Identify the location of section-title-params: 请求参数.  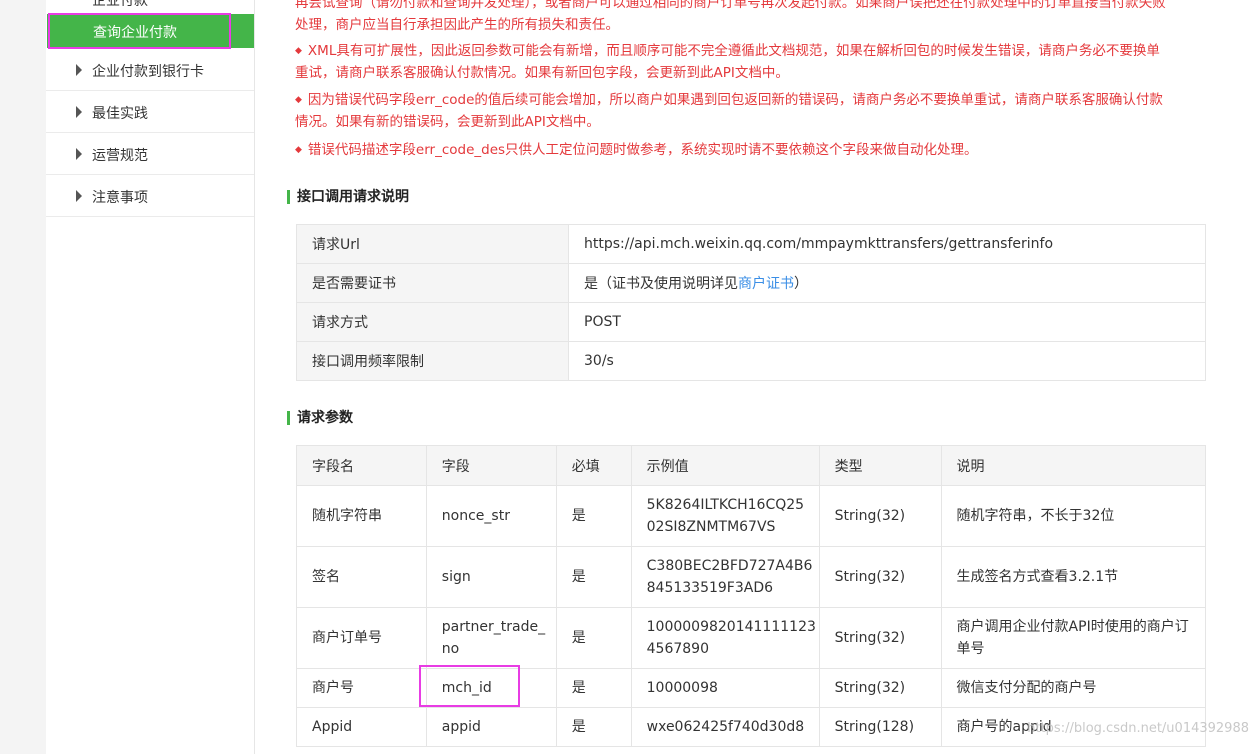
(320, 418).